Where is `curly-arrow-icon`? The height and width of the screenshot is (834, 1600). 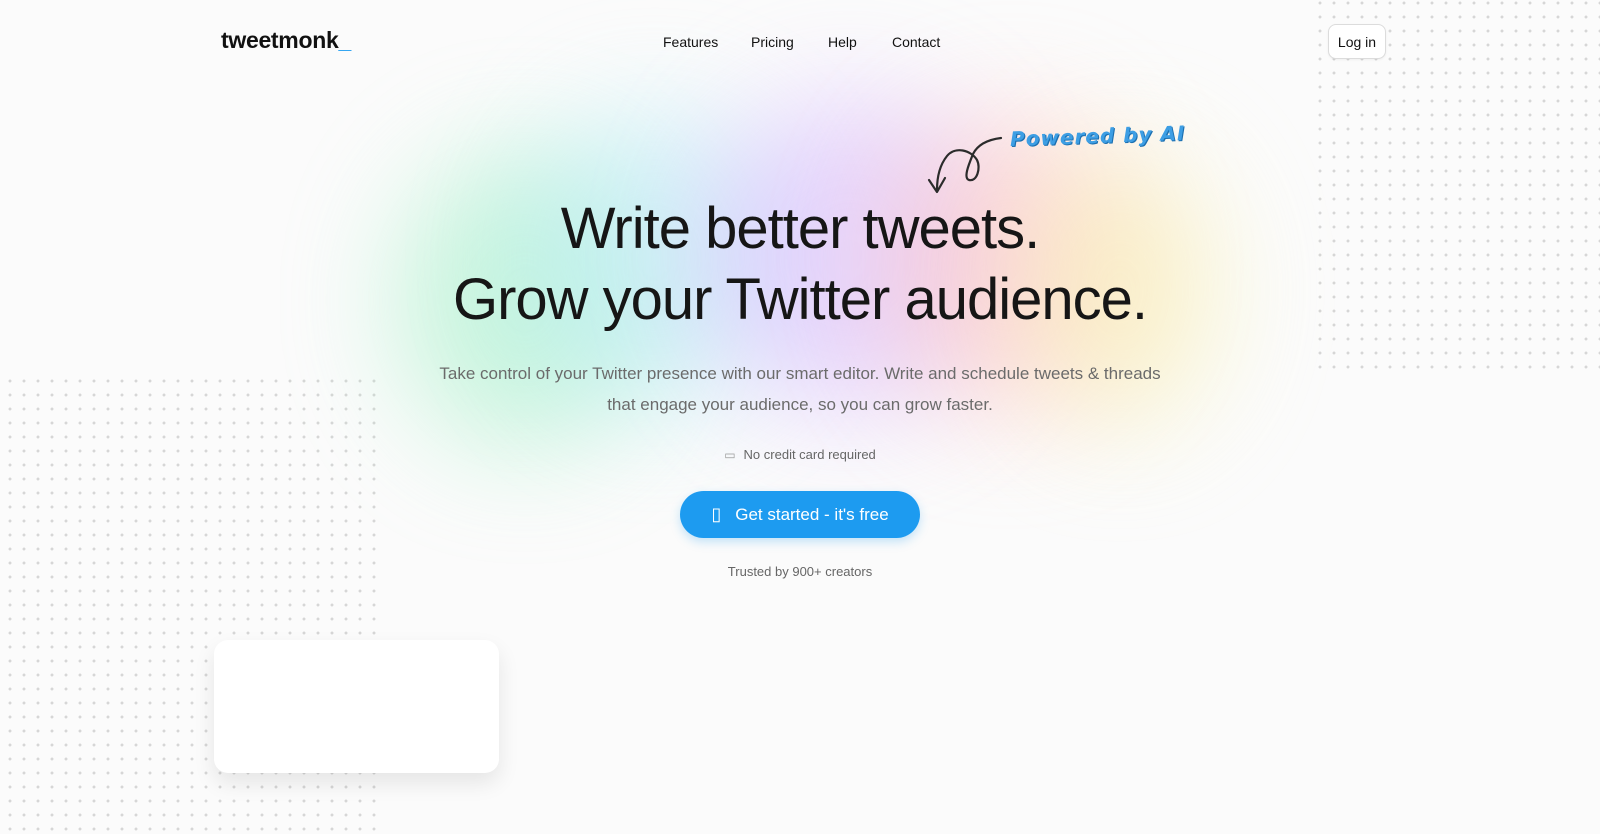
curly-arrow-icon is located at coordinates (965, 165).